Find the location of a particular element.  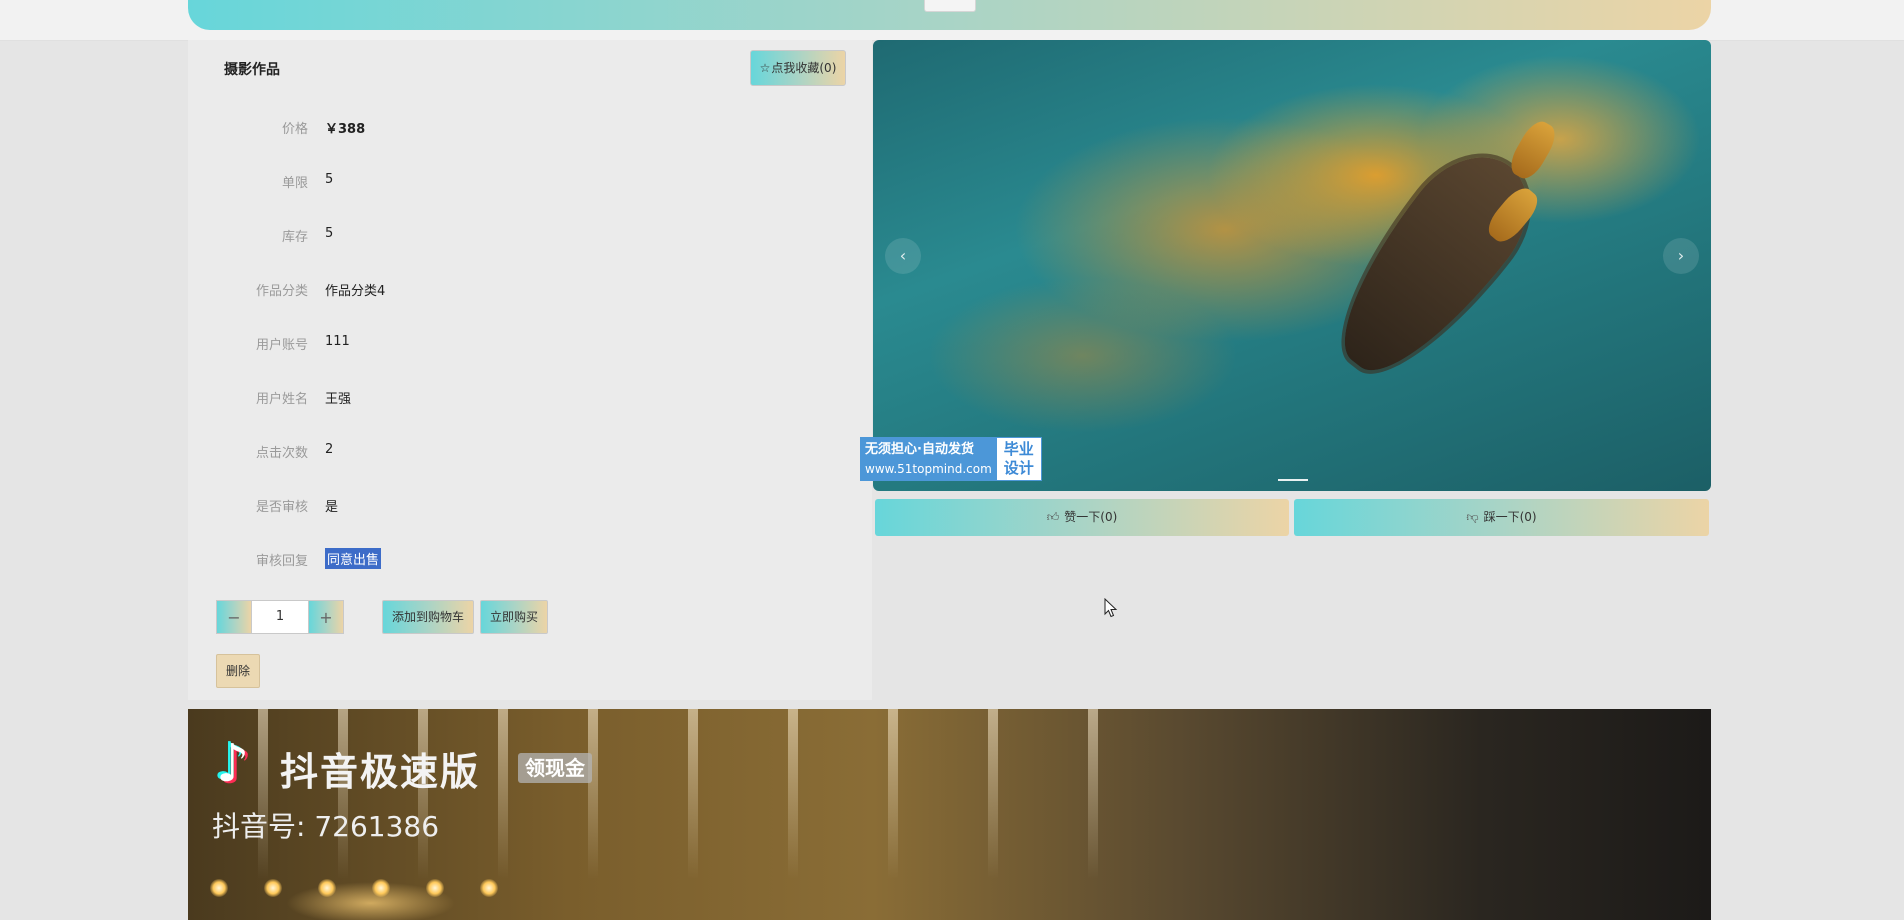

like-button: 👍︎ 赞一下(0) is located at coordinates (1082, 517).